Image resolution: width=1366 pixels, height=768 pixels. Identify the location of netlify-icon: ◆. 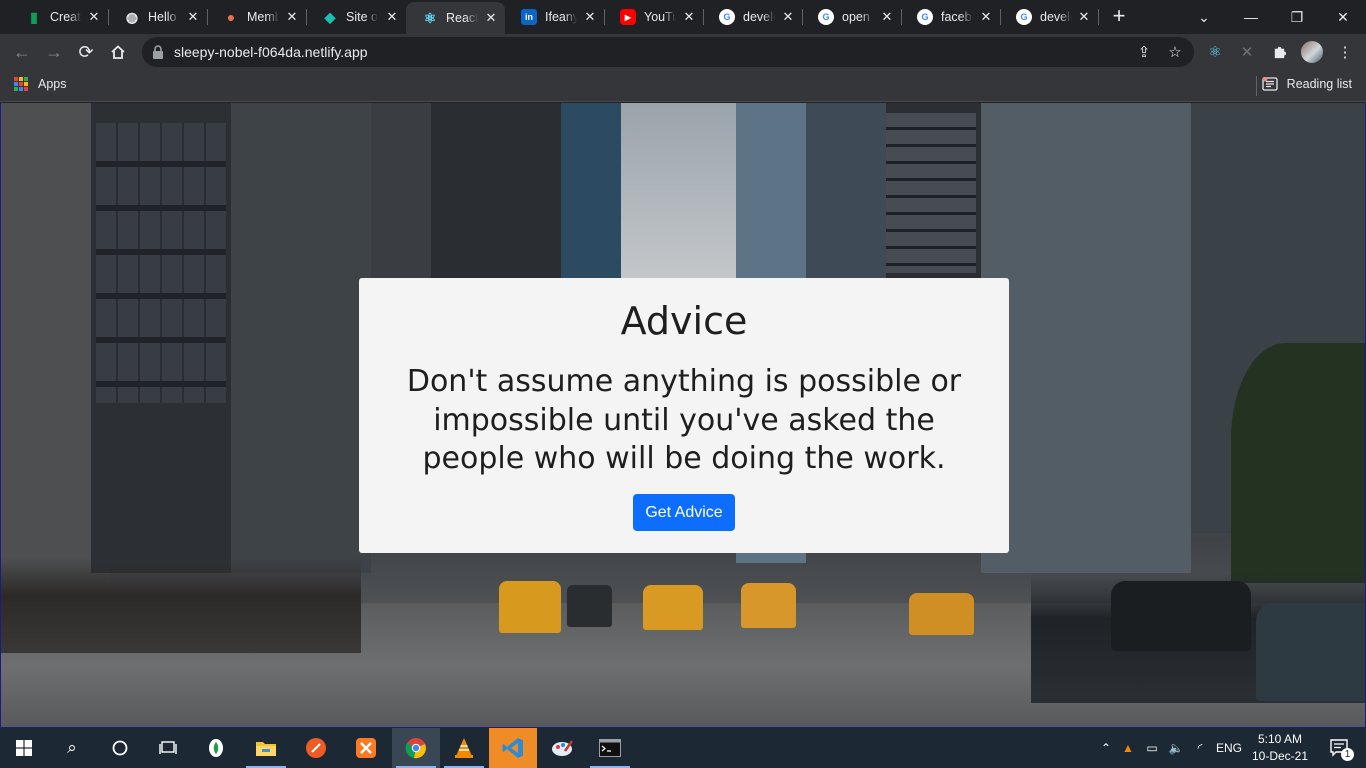
(330, 16).